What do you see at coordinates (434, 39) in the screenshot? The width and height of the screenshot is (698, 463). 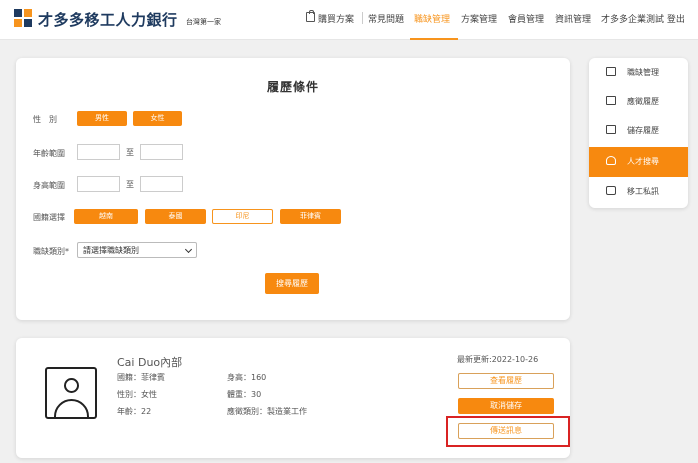 I see `nav-active-indicator` at bounding box center [434, 39].